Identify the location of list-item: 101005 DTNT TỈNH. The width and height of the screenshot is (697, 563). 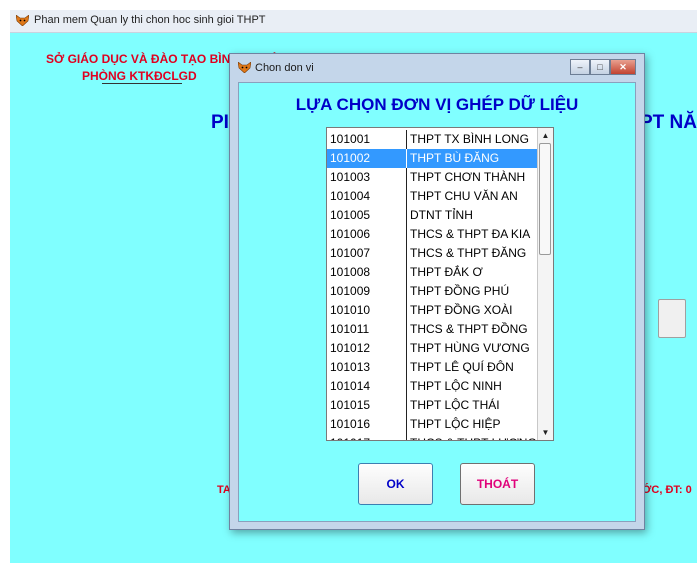
(432, 215).